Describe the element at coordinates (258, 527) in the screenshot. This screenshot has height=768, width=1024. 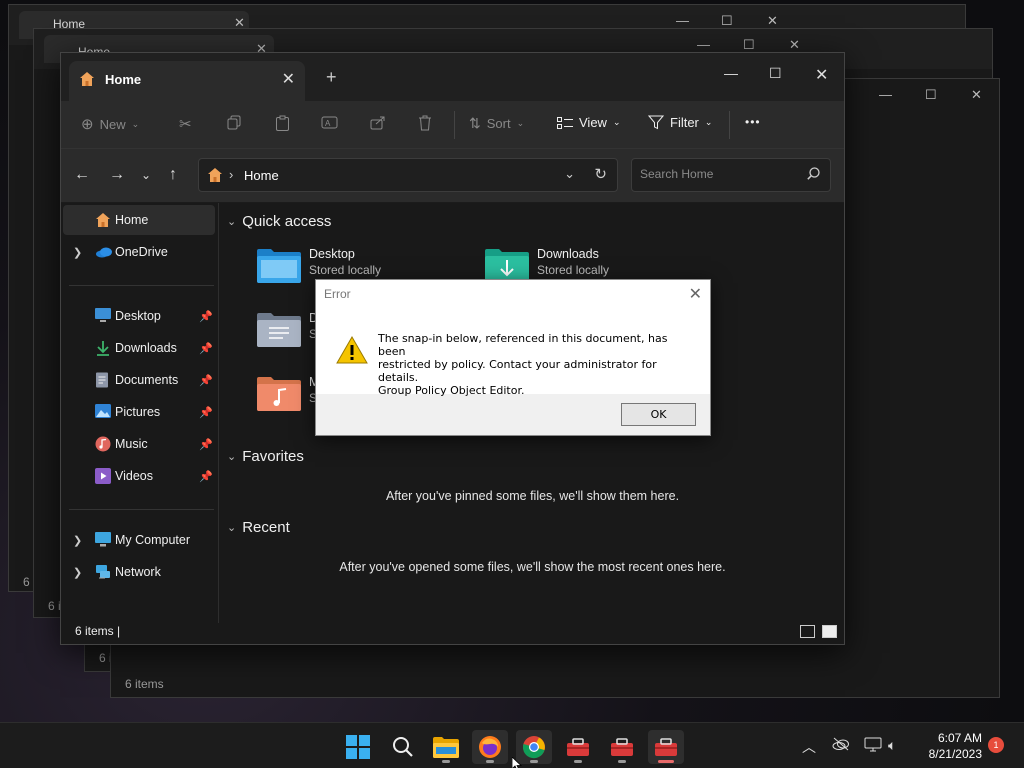
I see `recent-header: ⌄ Recent` at that location.